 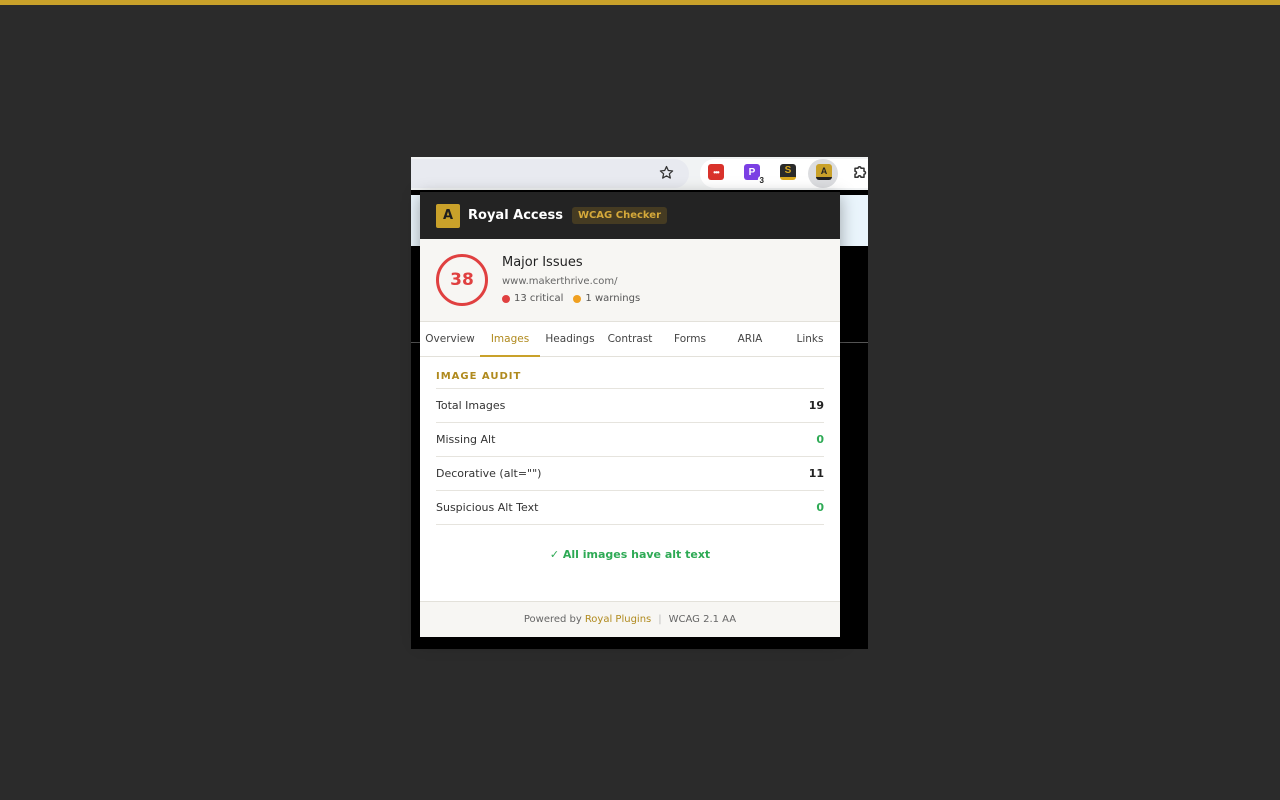 I want to click on critical-dot-icon, so click(x=506, y=298).